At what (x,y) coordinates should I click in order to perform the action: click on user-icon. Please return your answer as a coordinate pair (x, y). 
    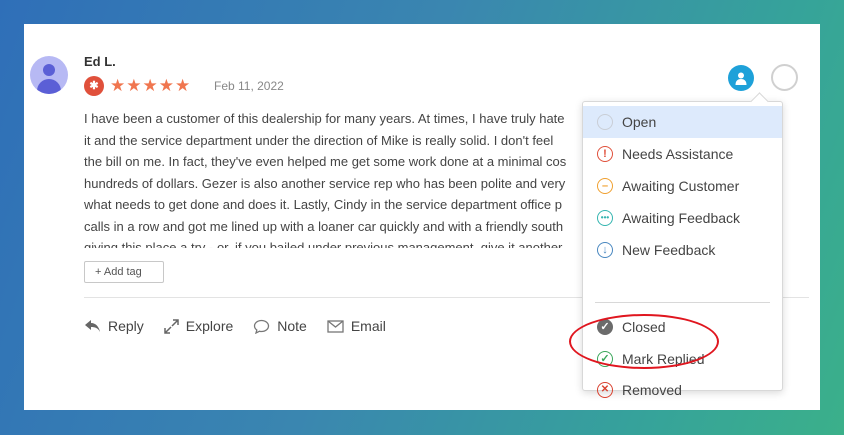
    Looking at the image, I should click on (741, 78).